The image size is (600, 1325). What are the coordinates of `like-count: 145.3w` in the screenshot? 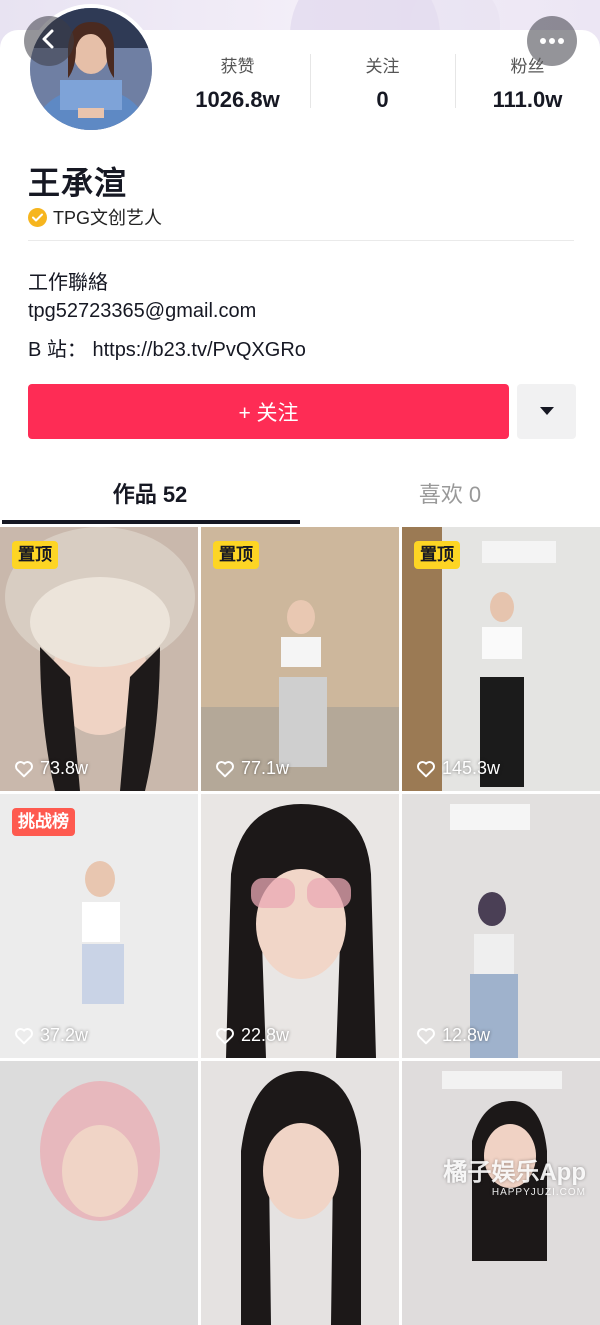 It's located at (458, 768).